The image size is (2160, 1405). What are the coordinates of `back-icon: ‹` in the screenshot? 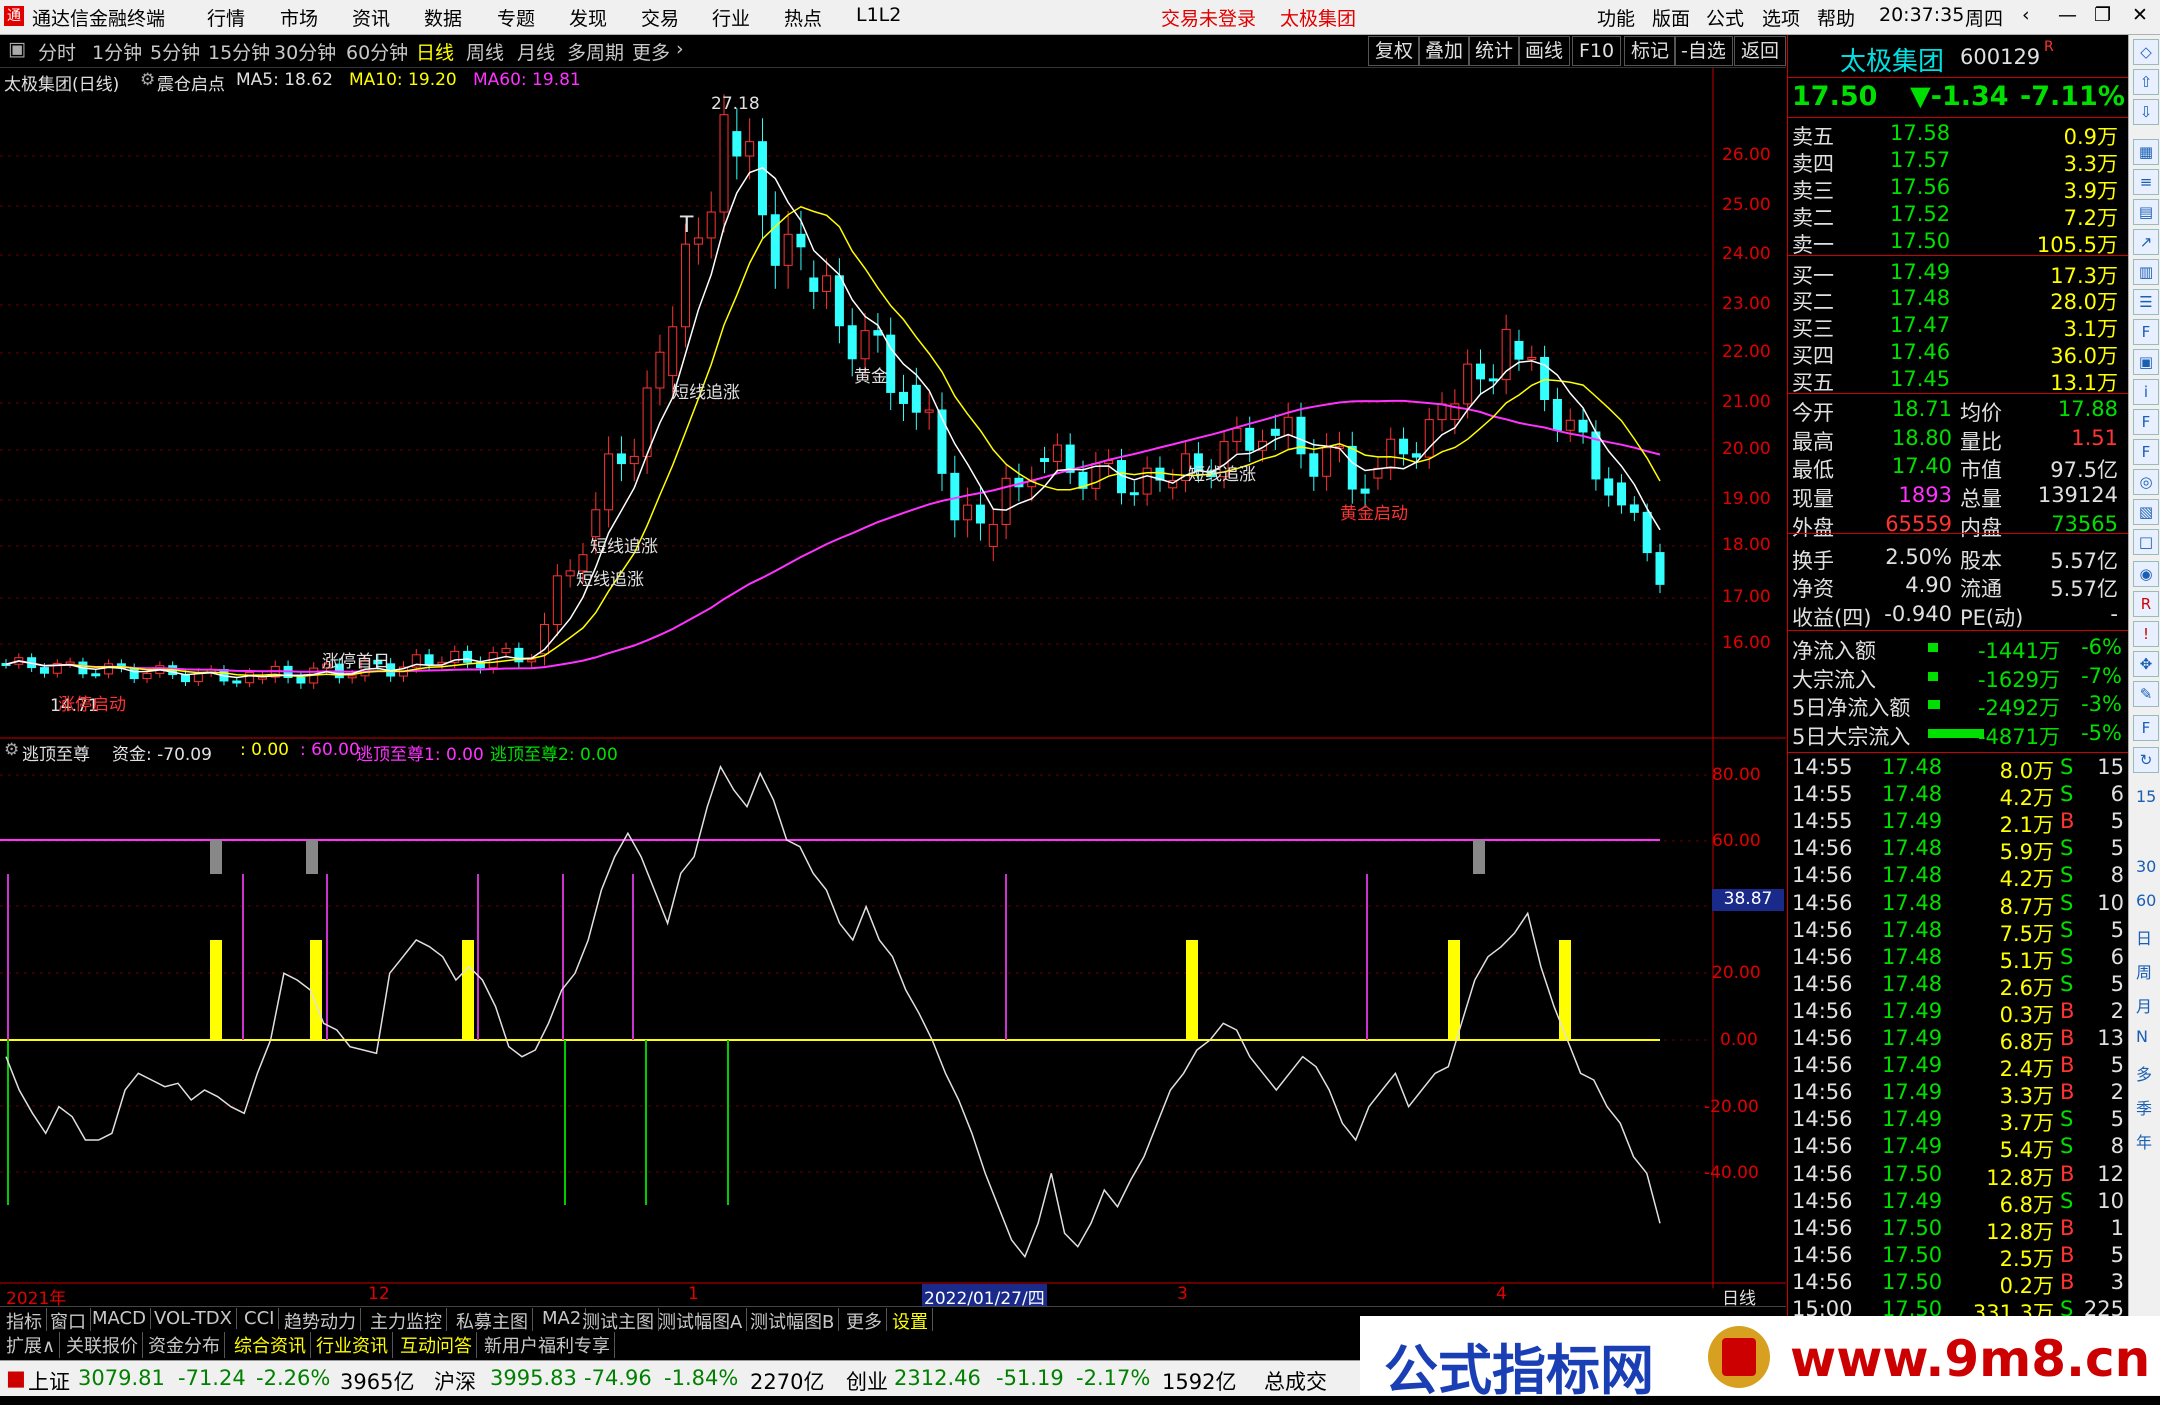 It's located at (2026, 15).